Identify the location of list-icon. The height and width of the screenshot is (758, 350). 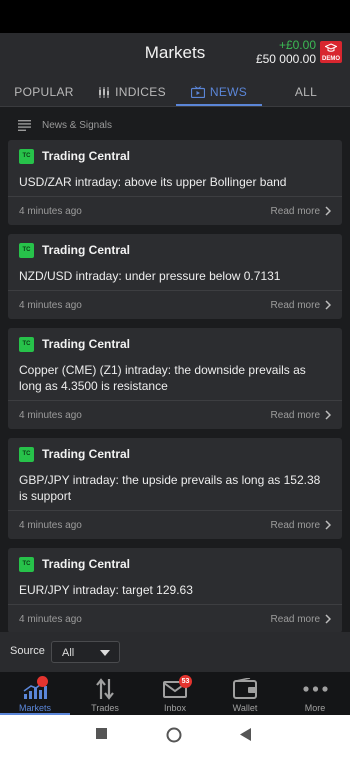
(24, 125).